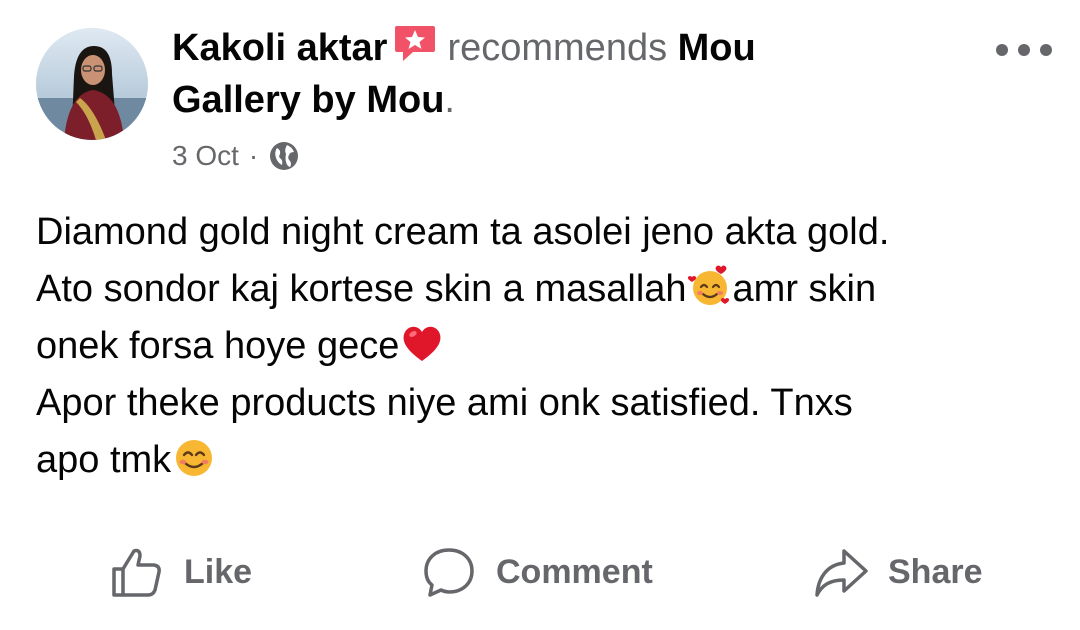 The height and width of the screenshot is (630, 1080). I want to click on red-heart-emoji, so click(422, 343).